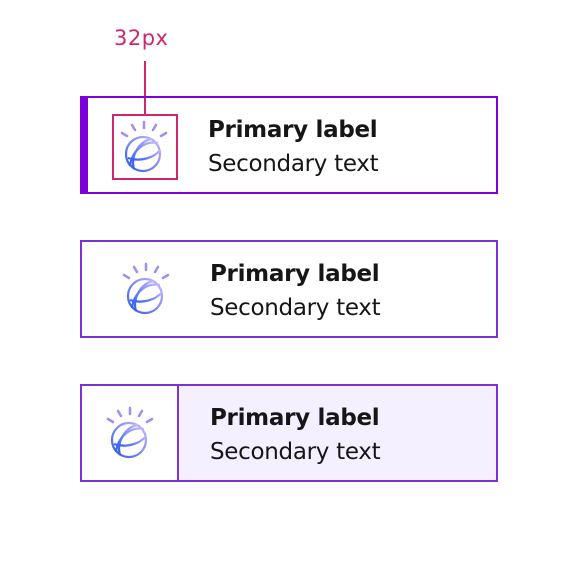 The height and width of the screenshot is (578, 576). Describe the element at coordinates (289, 289) in the screenshot. I see `tile-default: Primary label Secondary text` at that location.